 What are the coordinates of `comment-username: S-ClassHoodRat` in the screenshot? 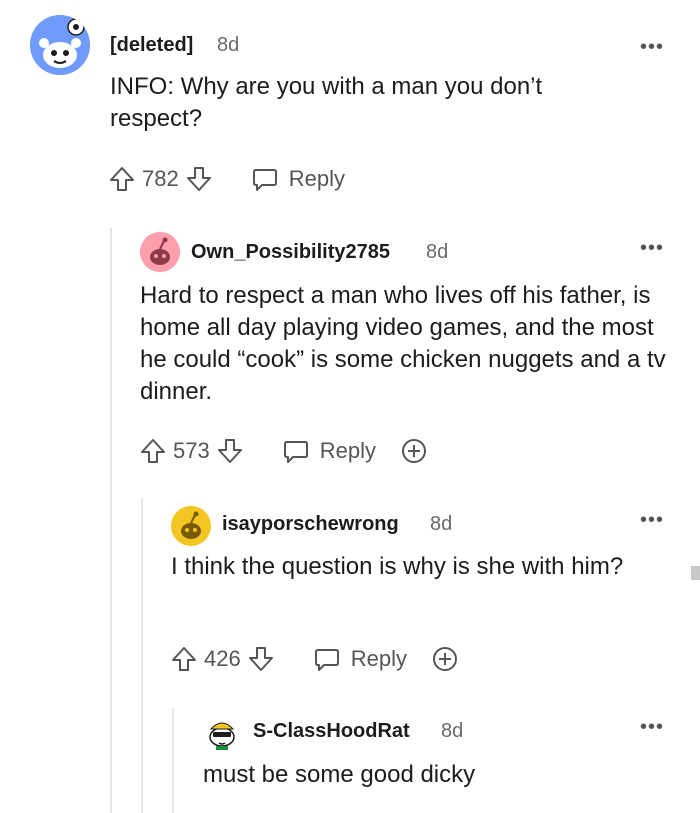 It's located at (331, 731).